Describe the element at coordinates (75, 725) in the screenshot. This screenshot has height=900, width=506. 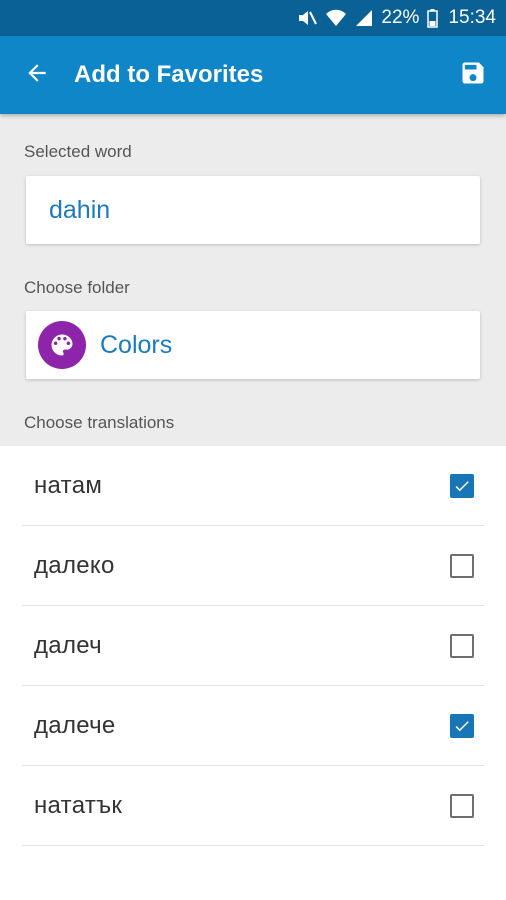
I see `translation-text: далече` at that location.